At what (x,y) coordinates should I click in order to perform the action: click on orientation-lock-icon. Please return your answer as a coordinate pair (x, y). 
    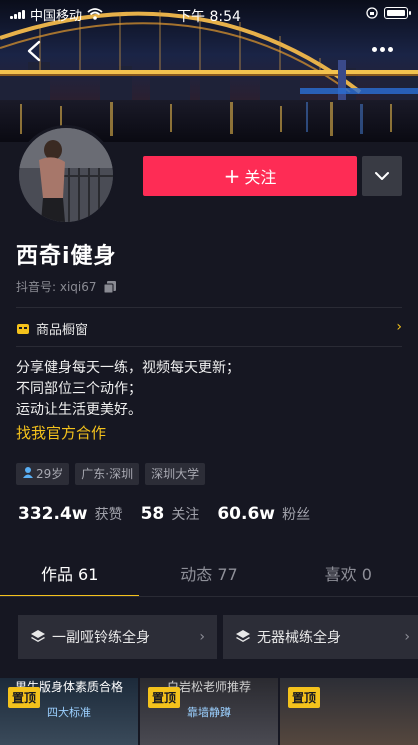
    Looking at the image, I should click on (372, 13).